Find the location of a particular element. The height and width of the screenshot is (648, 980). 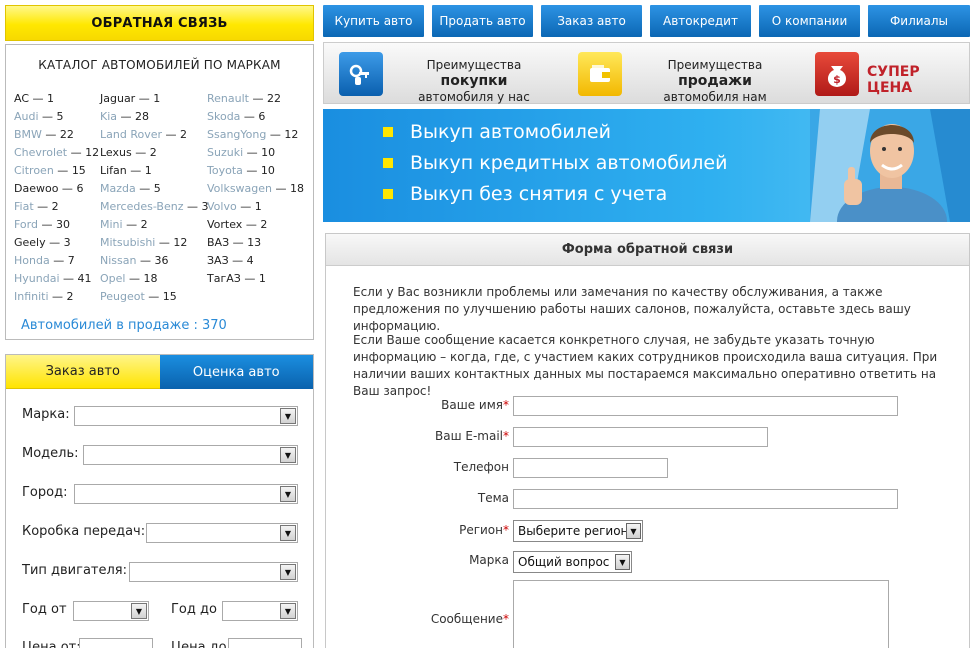

cars-on-sale-label: Автомобилей в продаже : is located at coordinates (112, 325).